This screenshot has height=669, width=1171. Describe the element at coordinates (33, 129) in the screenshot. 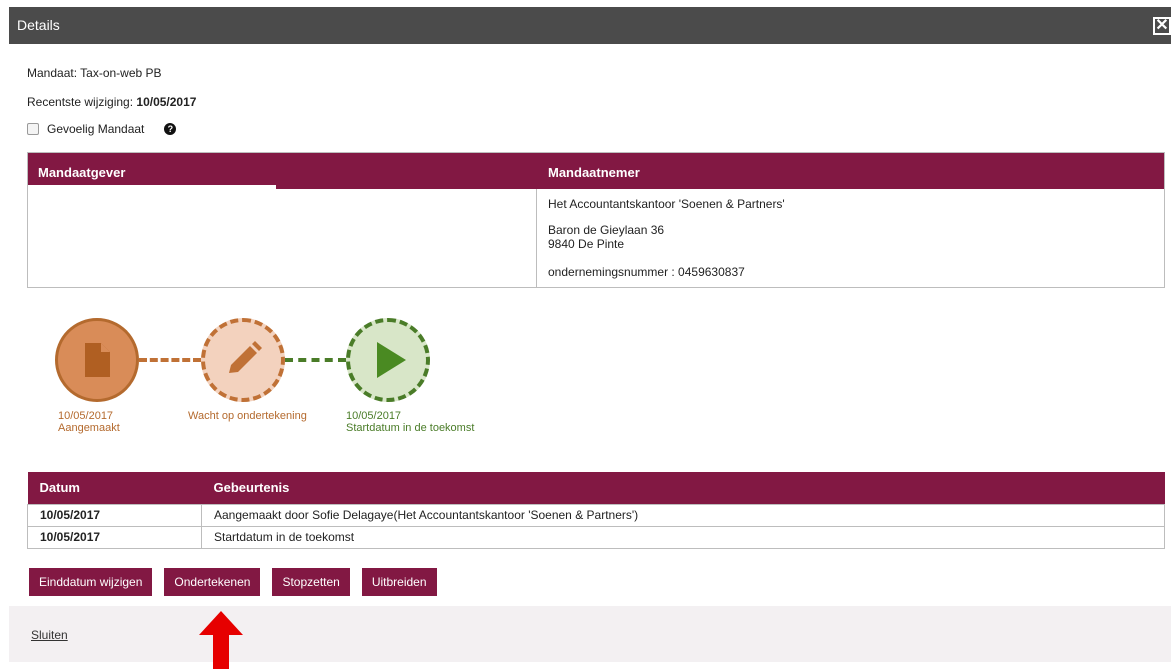

I see `gevoelig-checkbox` at that location.